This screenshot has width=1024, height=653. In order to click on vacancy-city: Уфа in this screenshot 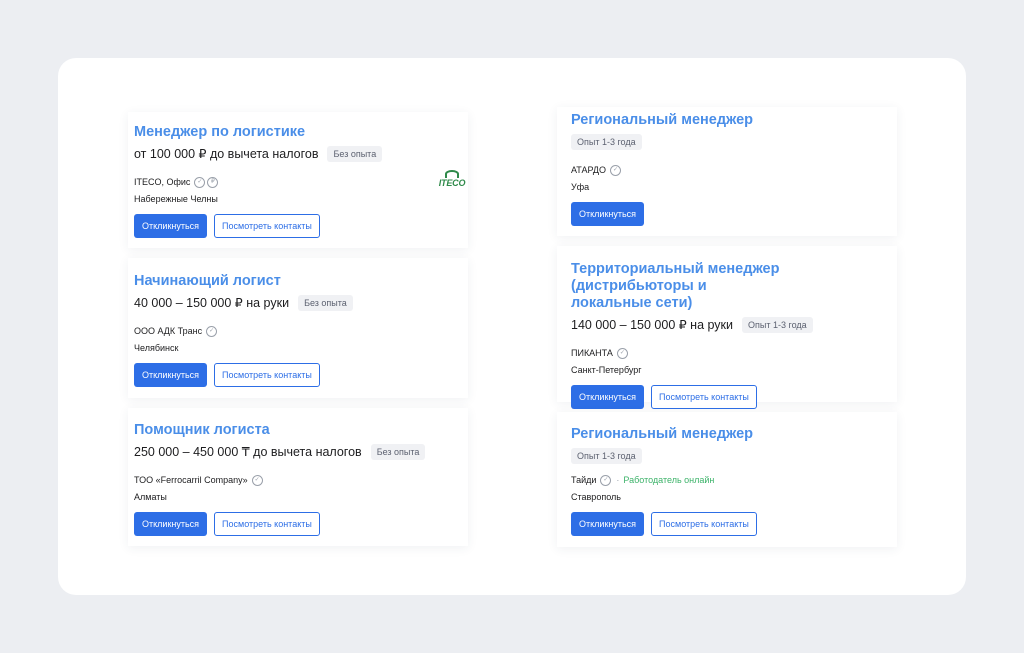, I will do `click(580, 187)`.